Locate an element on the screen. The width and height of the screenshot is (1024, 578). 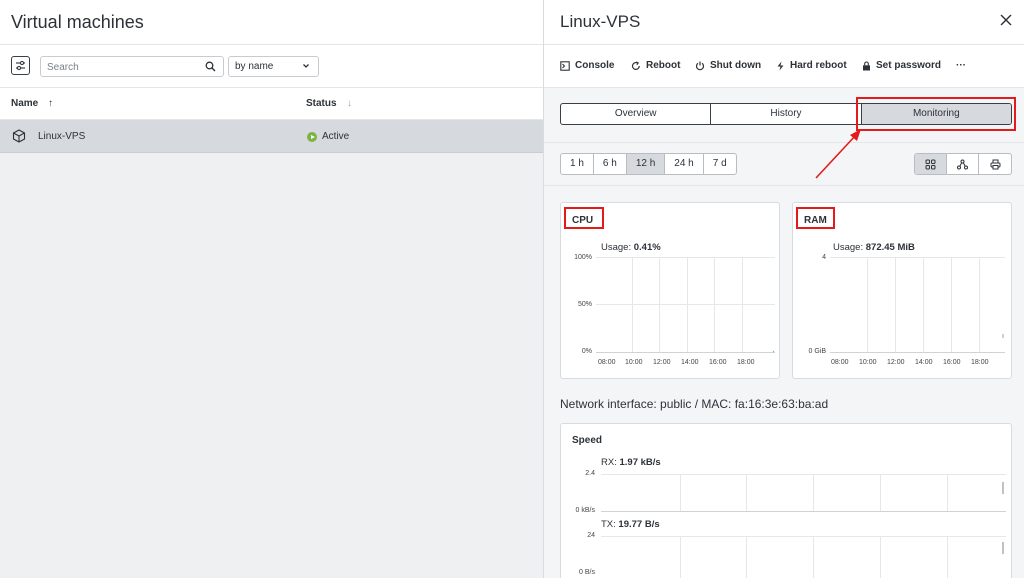
range-24h: 24 h is located at coordinates (684, 164).